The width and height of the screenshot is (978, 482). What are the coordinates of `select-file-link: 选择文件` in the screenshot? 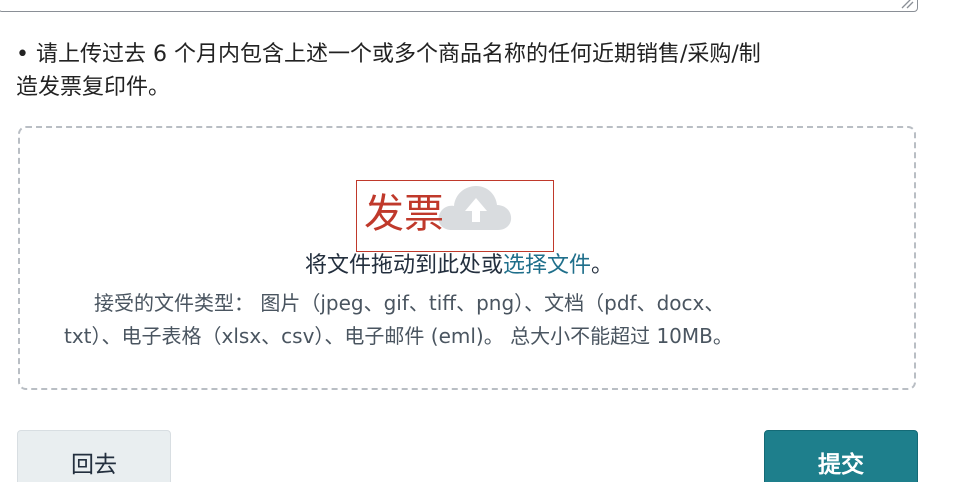 It's located at (547, 265).